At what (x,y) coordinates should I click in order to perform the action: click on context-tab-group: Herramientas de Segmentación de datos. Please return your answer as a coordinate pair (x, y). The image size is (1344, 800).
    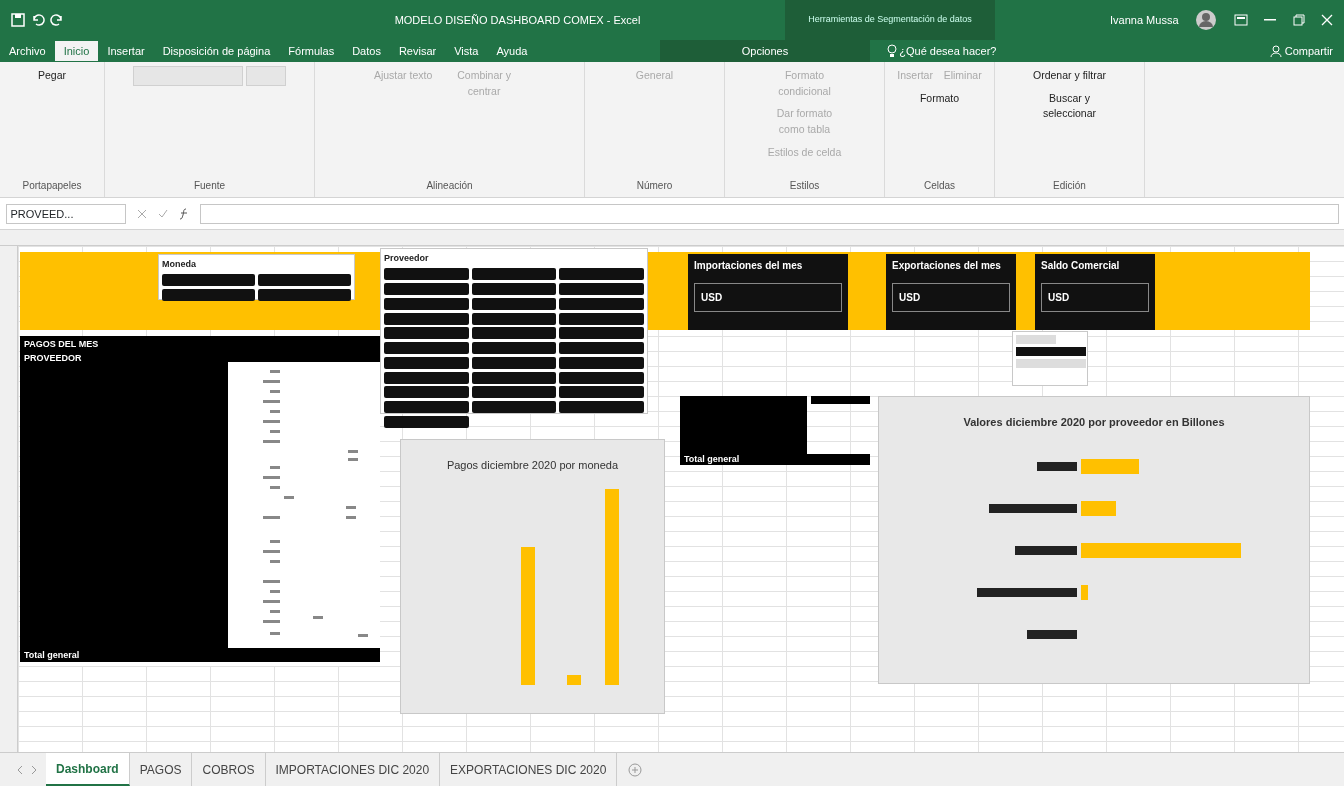
    Looking at the image, I should click on (890, 20).